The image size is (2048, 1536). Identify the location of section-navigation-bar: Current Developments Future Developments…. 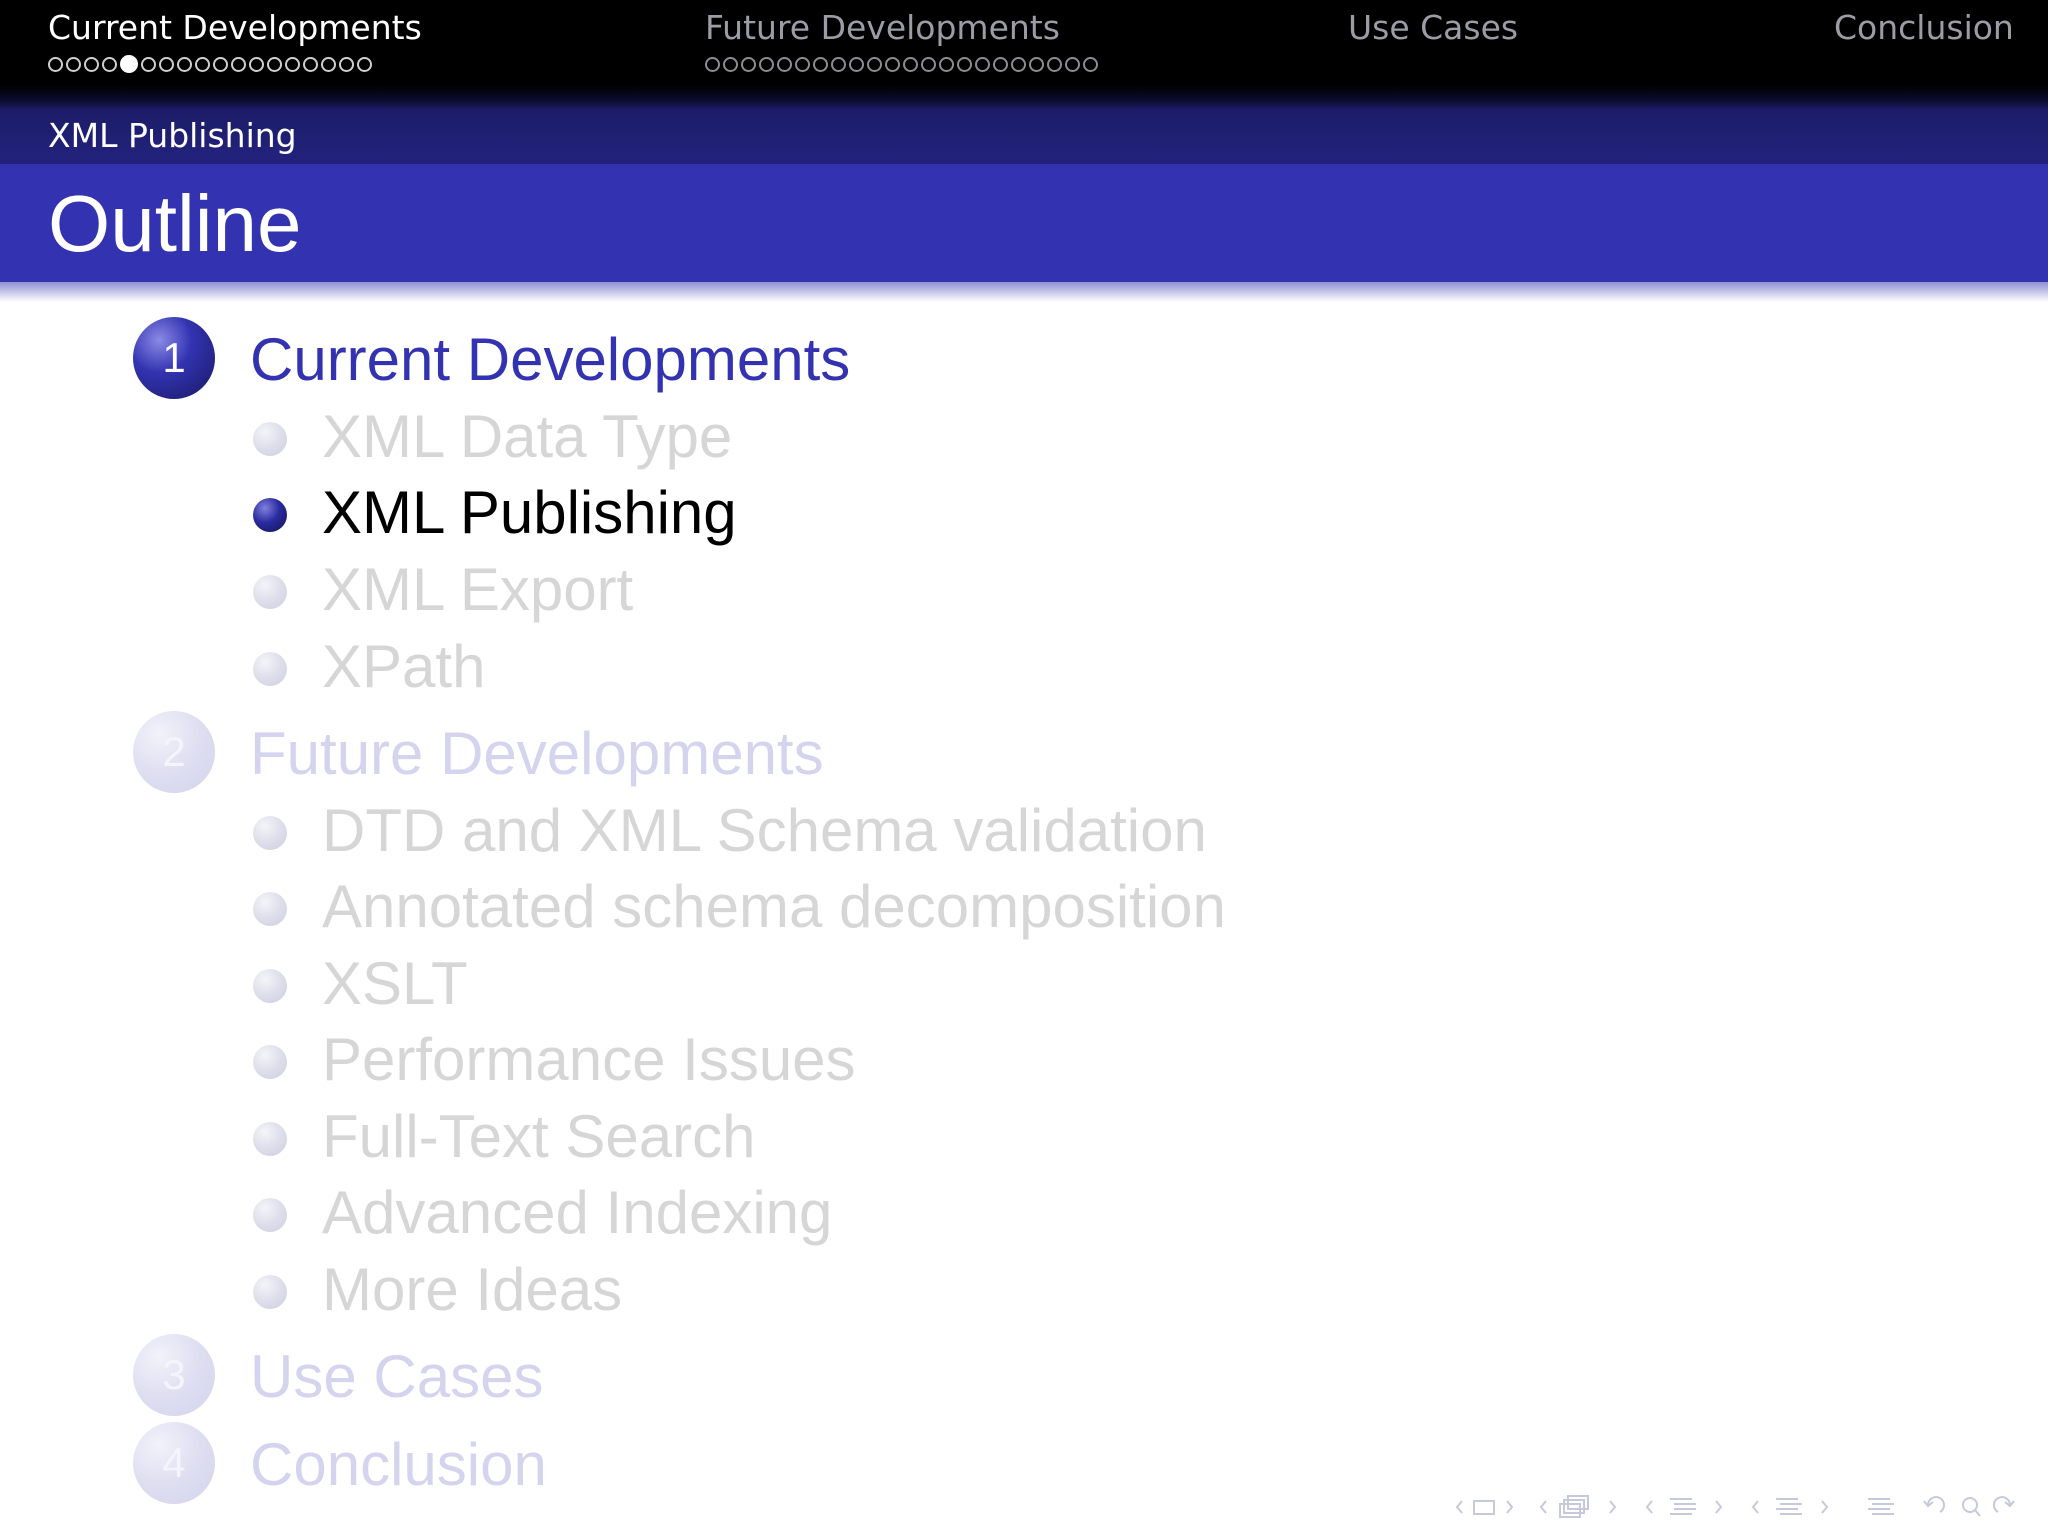
(1024, 55).